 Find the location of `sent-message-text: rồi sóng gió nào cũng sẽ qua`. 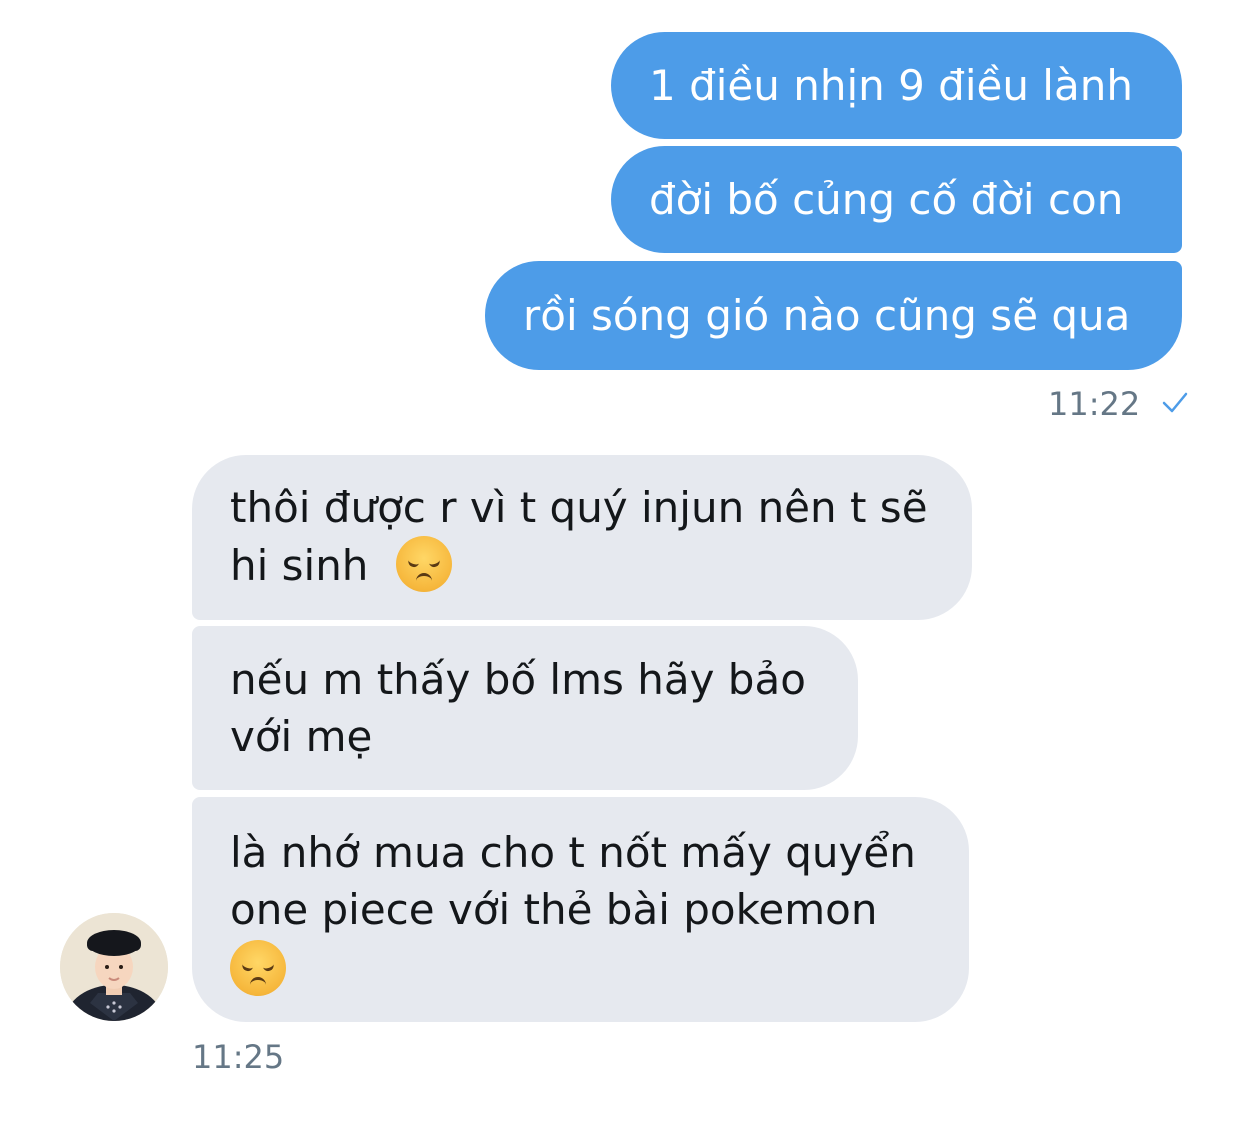

sent-message-text: rồi sóng gió nào cũng sẽ qua is located at coordinates (827, 315).